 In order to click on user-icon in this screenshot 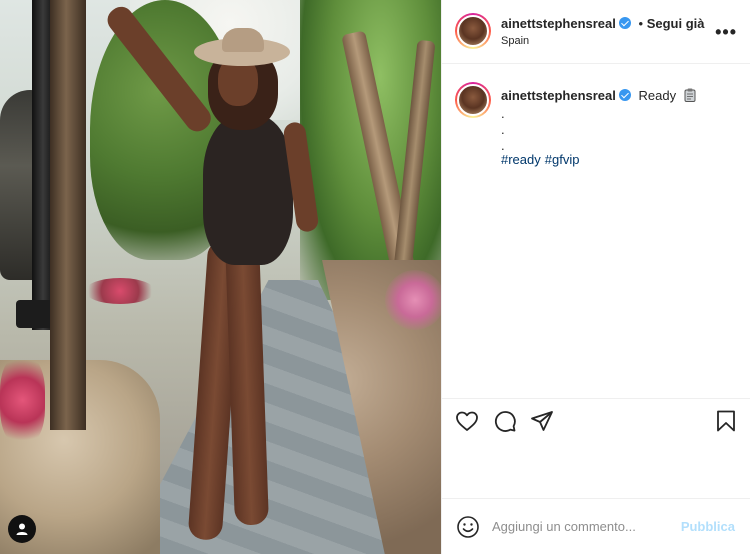, I will do `click(22, 529)`.